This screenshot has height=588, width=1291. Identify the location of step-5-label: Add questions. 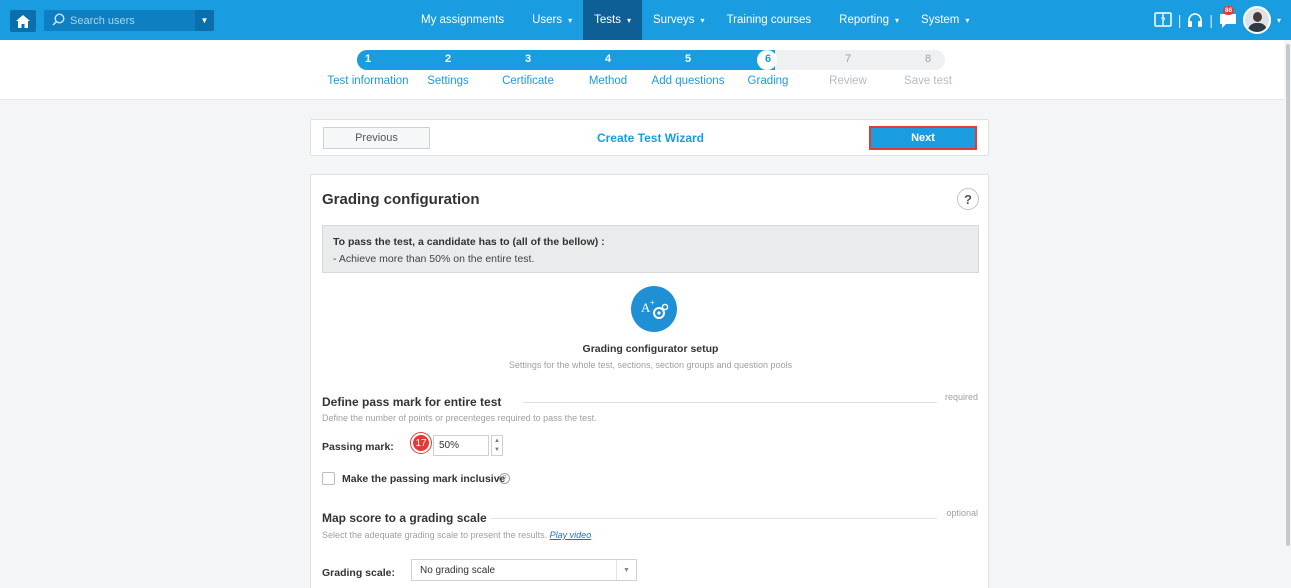
(688, 81).